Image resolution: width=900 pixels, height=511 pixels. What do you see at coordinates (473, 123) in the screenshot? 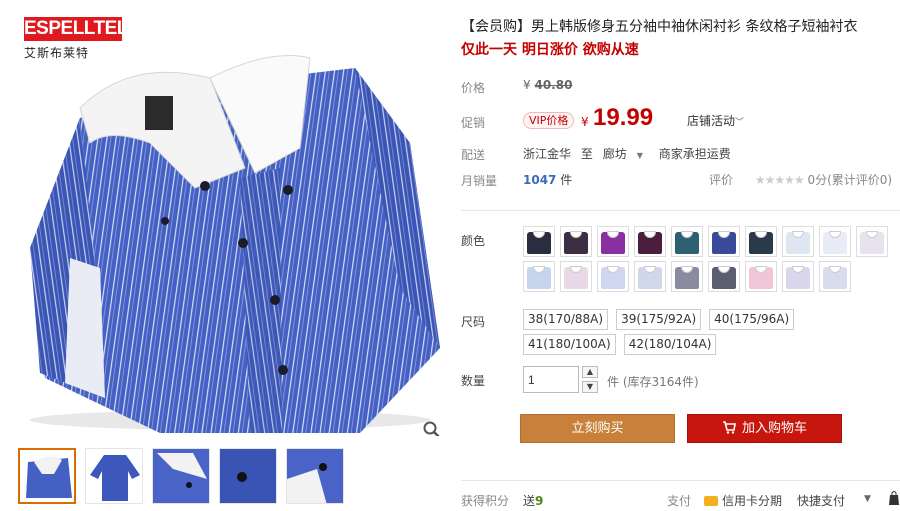
I see `promo-label: 促销` at bounding box center [473, 123].